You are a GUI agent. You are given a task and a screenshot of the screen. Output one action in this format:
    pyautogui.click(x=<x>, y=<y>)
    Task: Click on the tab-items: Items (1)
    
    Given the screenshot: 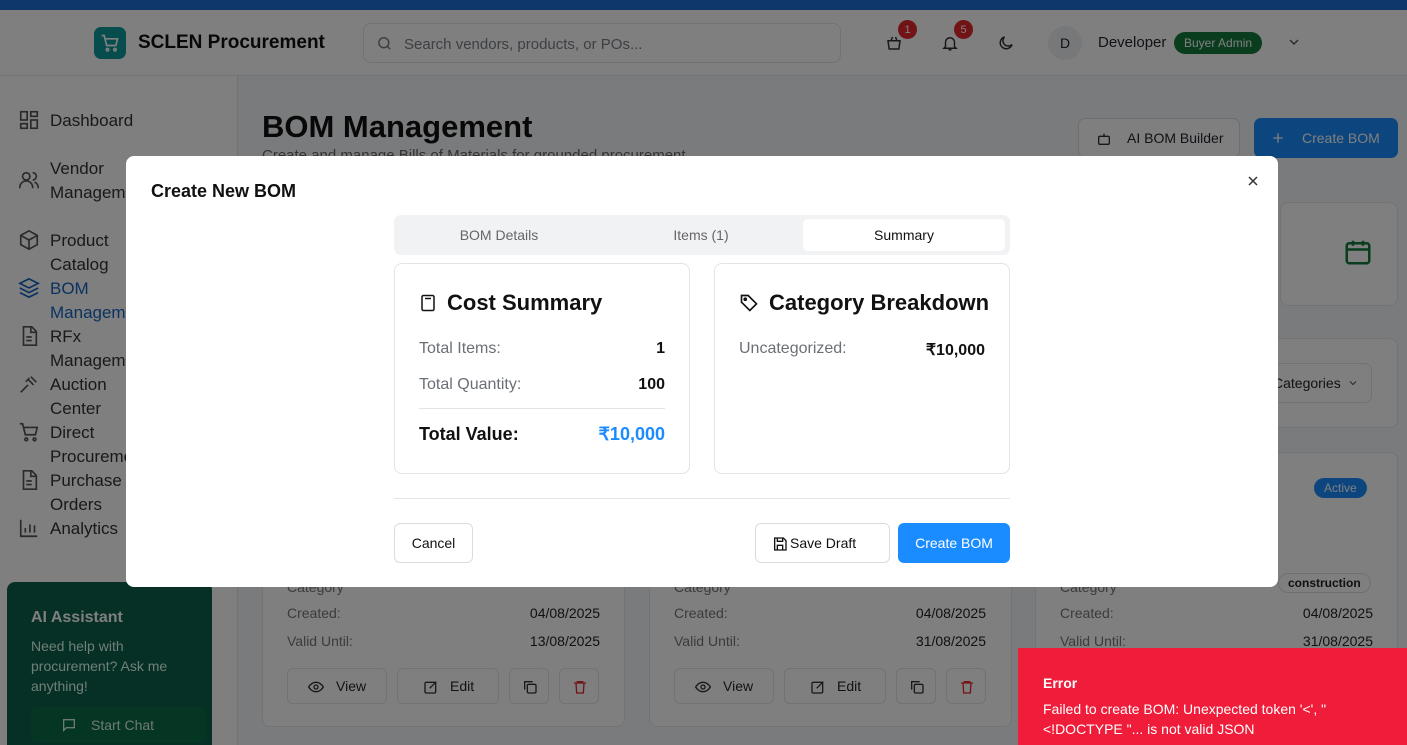 What is the action you would take?
    pyautogui.click(x=701, y=235)
    